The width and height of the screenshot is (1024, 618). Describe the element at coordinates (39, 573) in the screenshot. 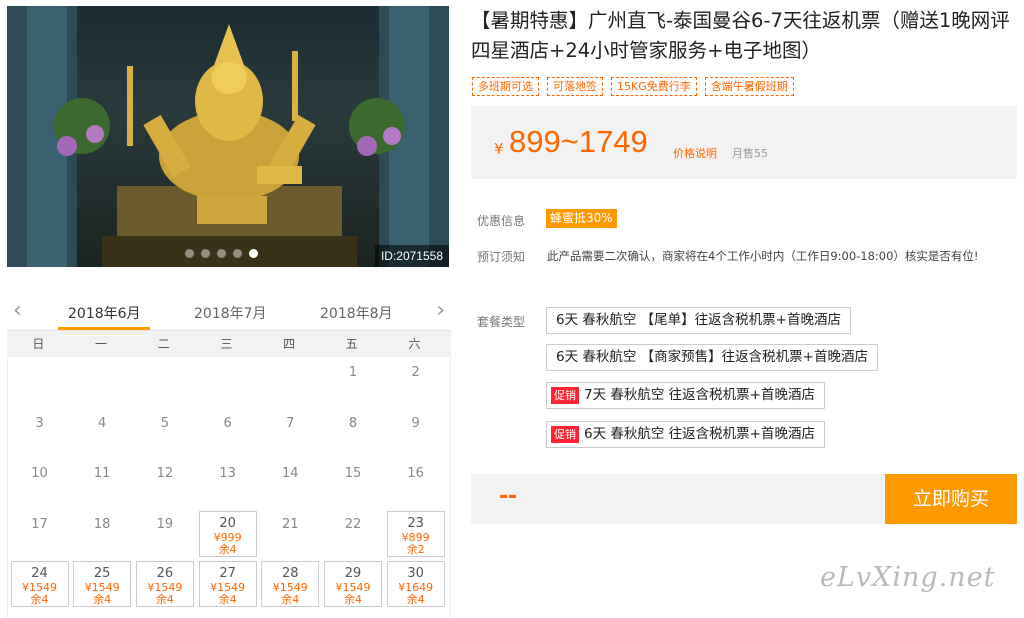

I see `day-number: 24` at that location.